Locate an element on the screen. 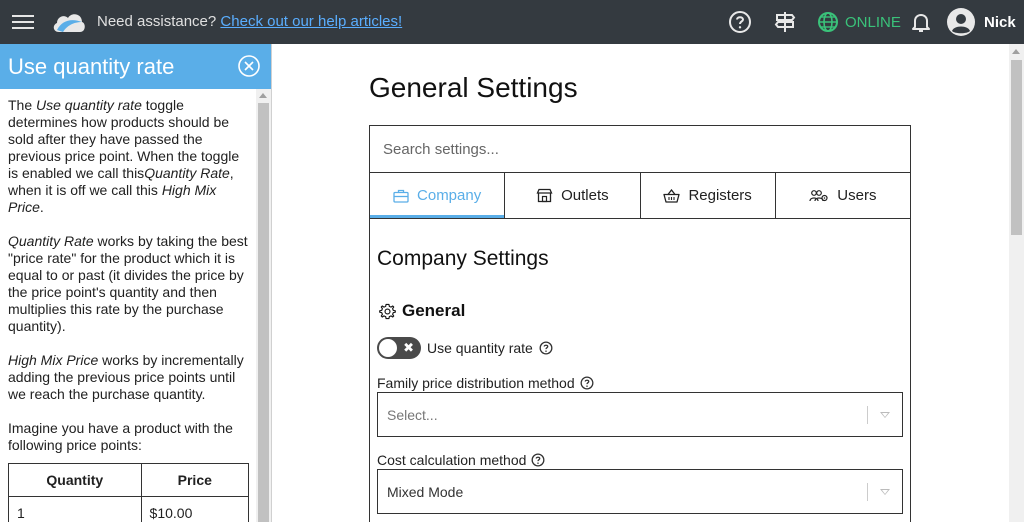 The image size is (1024, 522). price-points-table: Quantity Price 1 $10.00 is located at coordinates (129, 492).